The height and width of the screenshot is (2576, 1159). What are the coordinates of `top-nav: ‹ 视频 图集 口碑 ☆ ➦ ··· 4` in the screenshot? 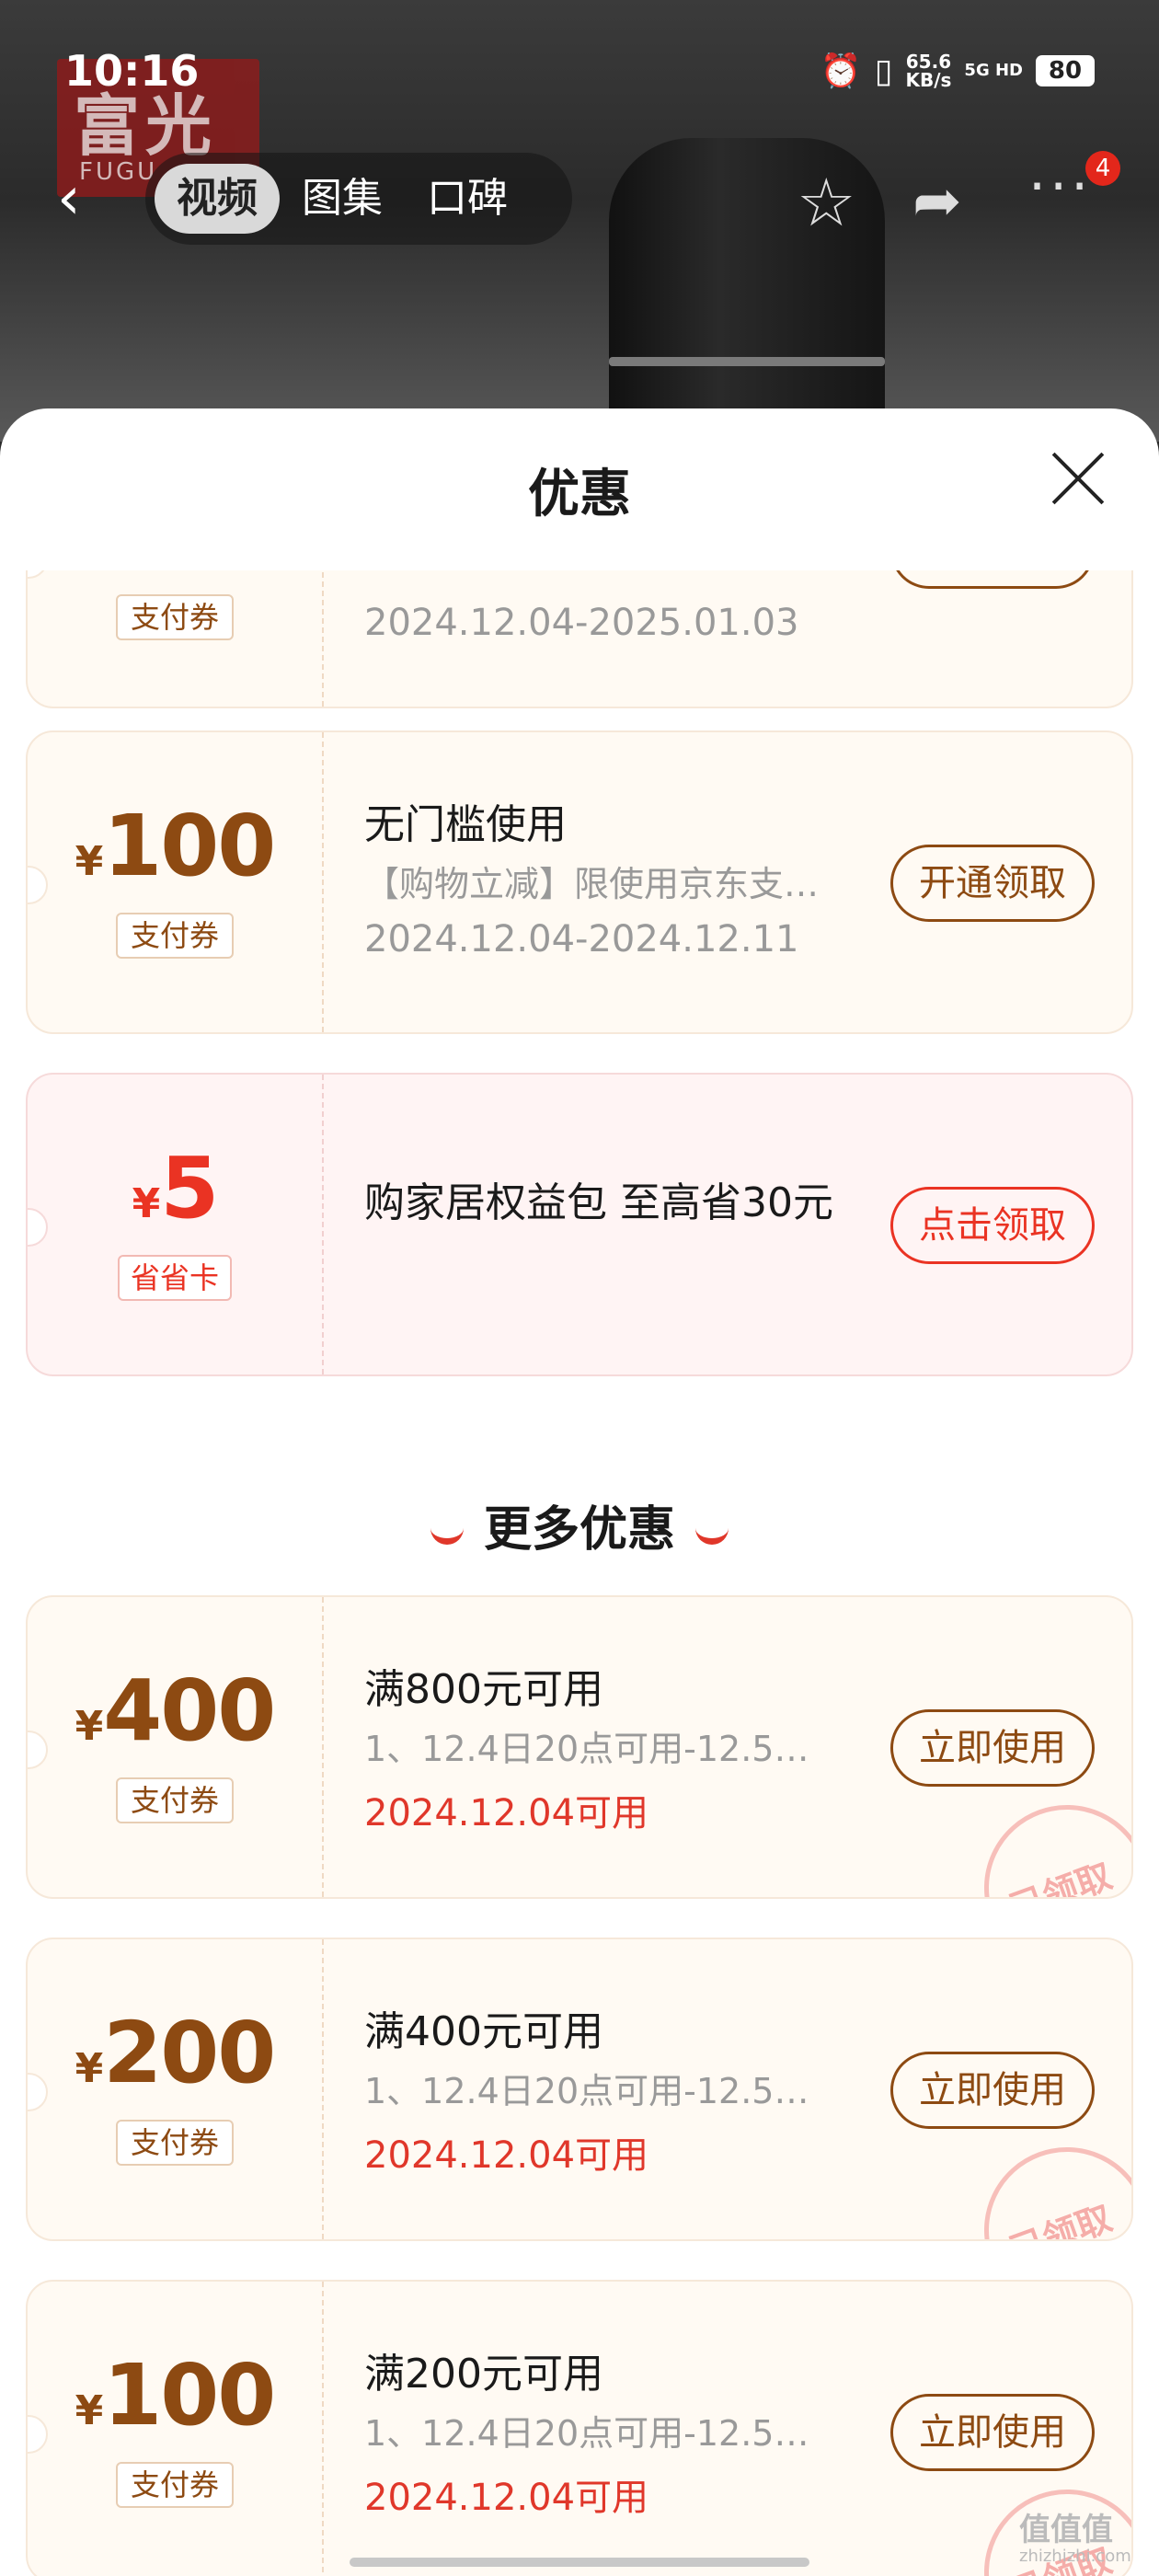 It's located at (579, 197).